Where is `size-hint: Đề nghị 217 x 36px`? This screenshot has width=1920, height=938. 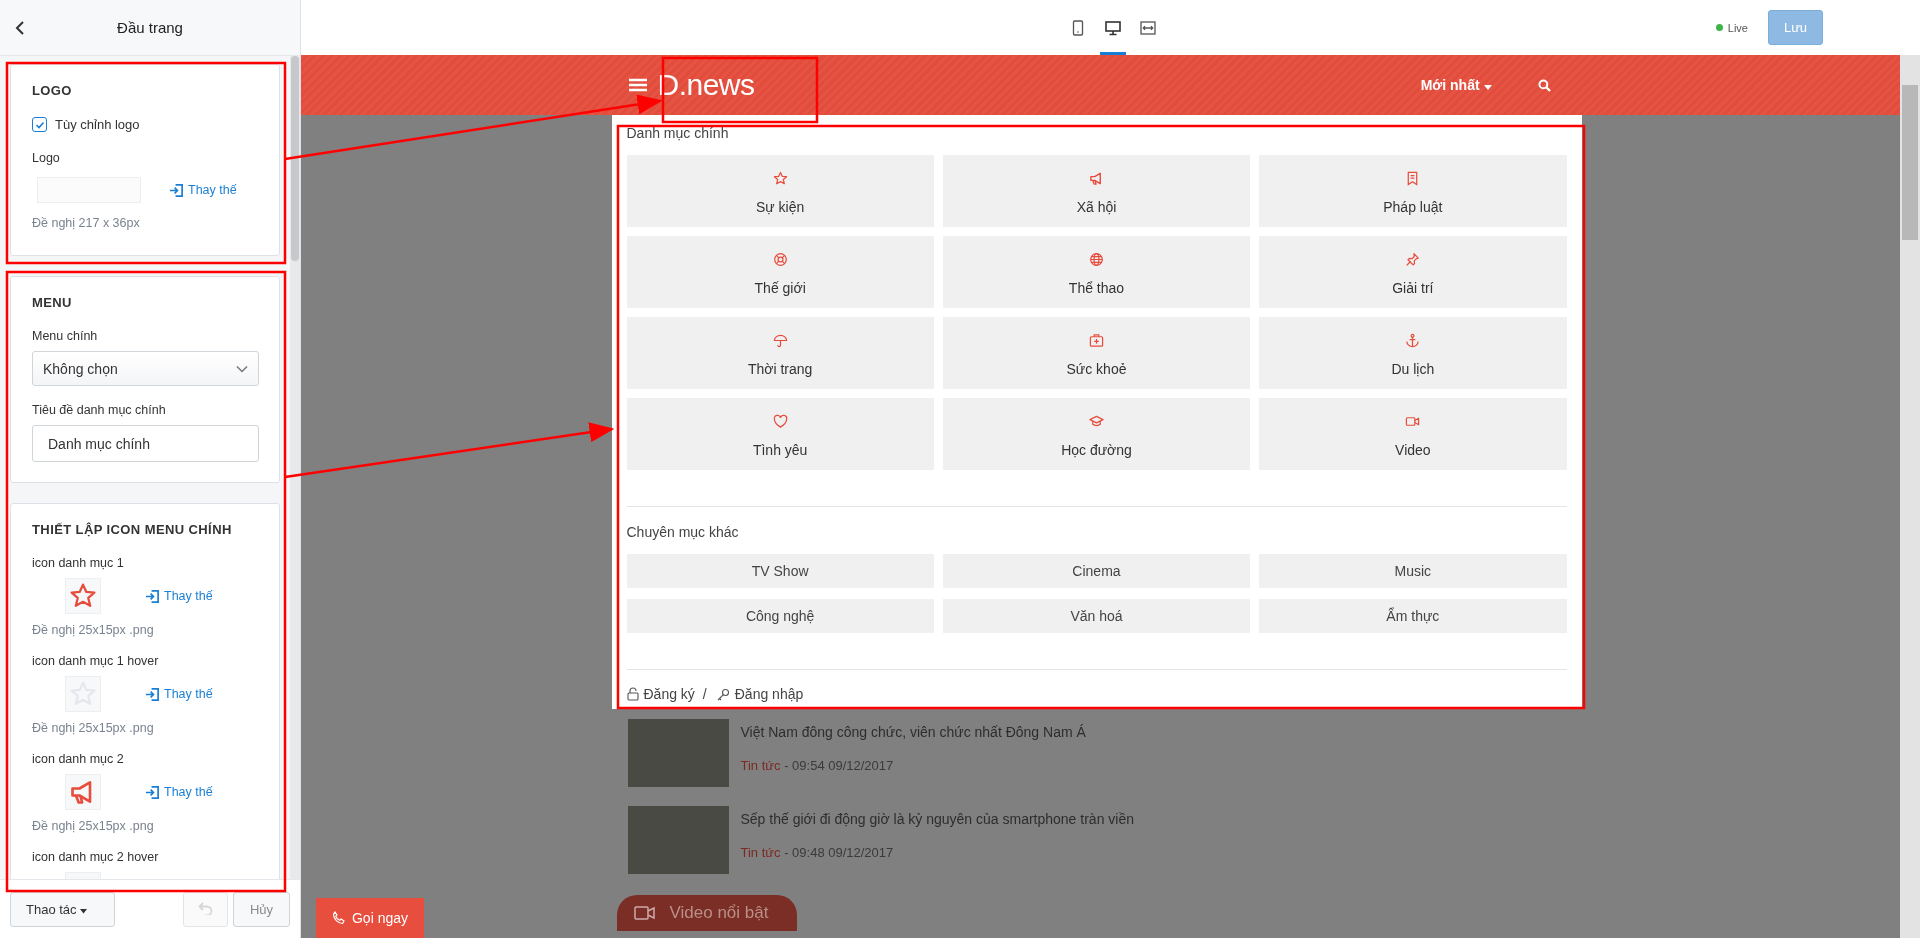
size-hint: Đề nghị 217 x 36px is located at coordinates (86, 223).